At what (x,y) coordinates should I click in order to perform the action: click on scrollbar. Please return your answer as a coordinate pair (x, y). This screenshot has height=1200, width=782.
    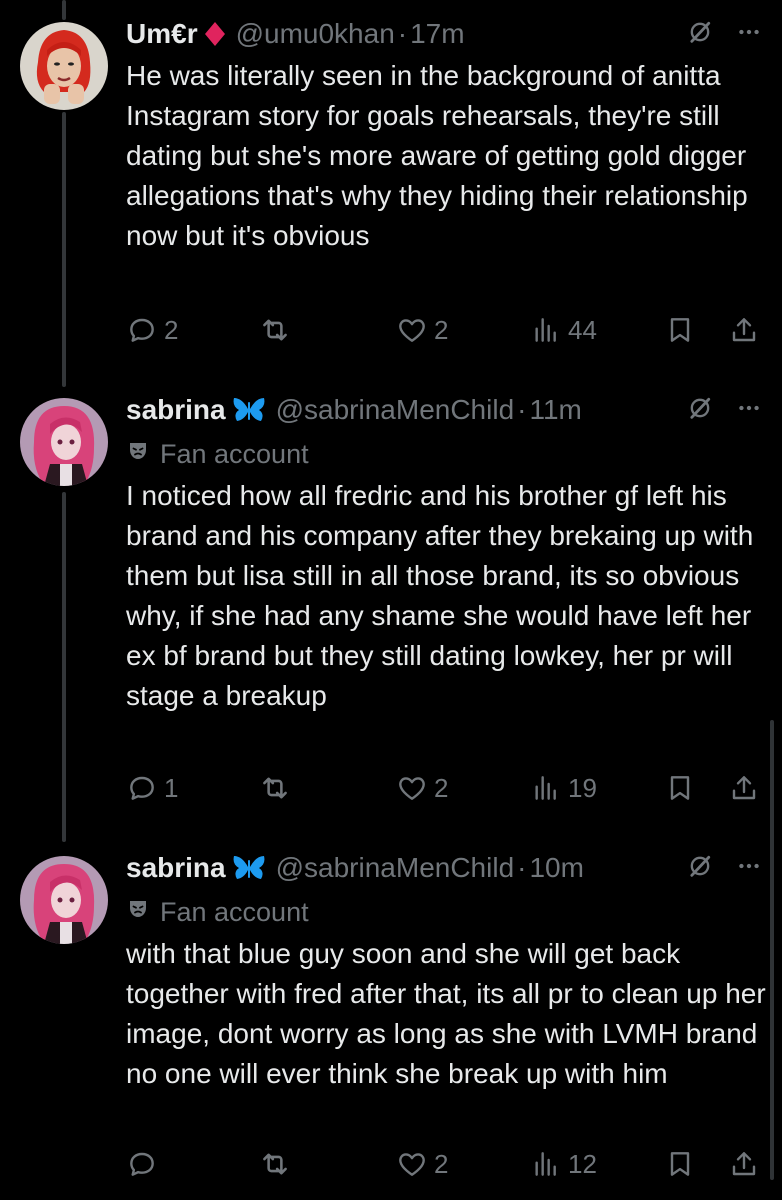
    Looking at the image, I should click on (772, 950).